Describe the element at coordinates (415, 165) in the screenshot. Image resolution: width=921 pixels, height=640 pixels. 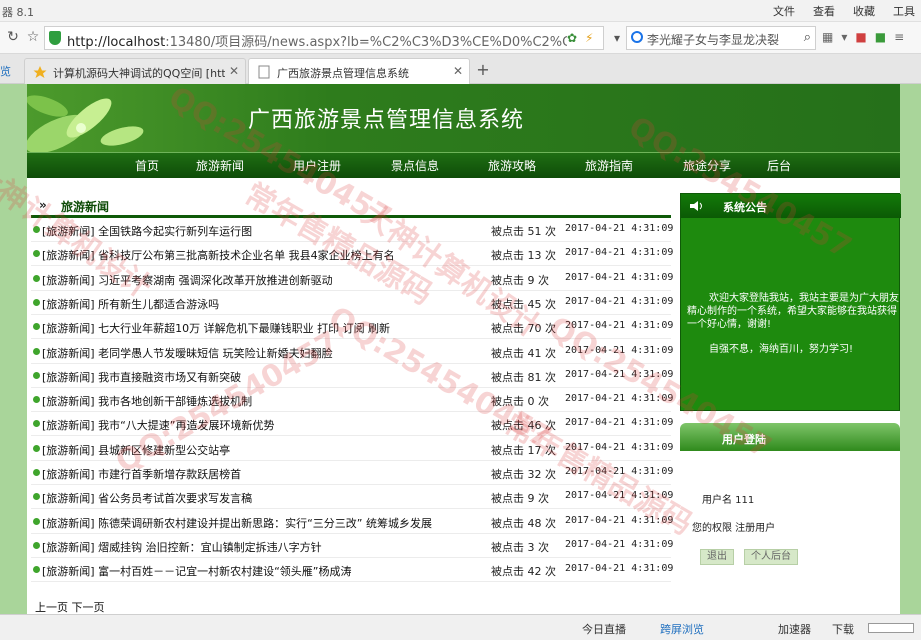
I see `nav-attractions: 景点信息` at that location.